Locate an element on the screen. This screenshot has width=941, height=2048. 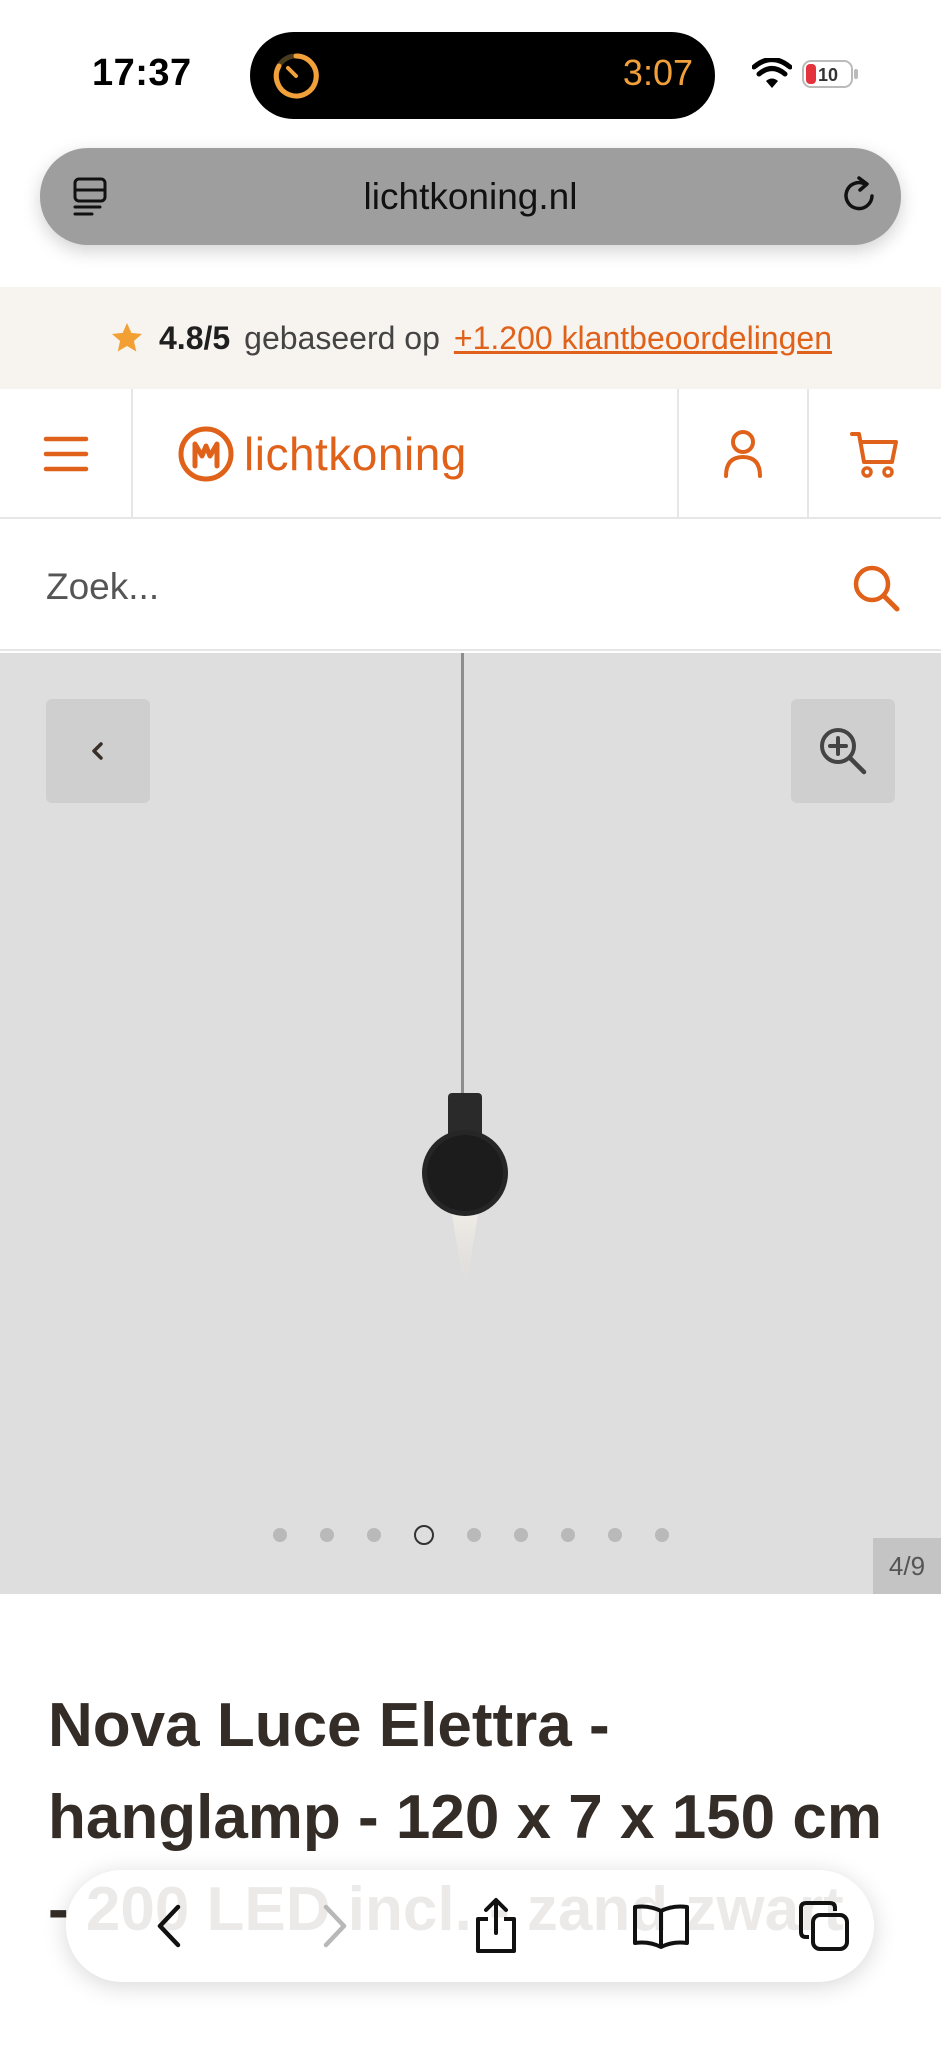
rating-score: 4.8/5 is located at coordinates (195, 337).